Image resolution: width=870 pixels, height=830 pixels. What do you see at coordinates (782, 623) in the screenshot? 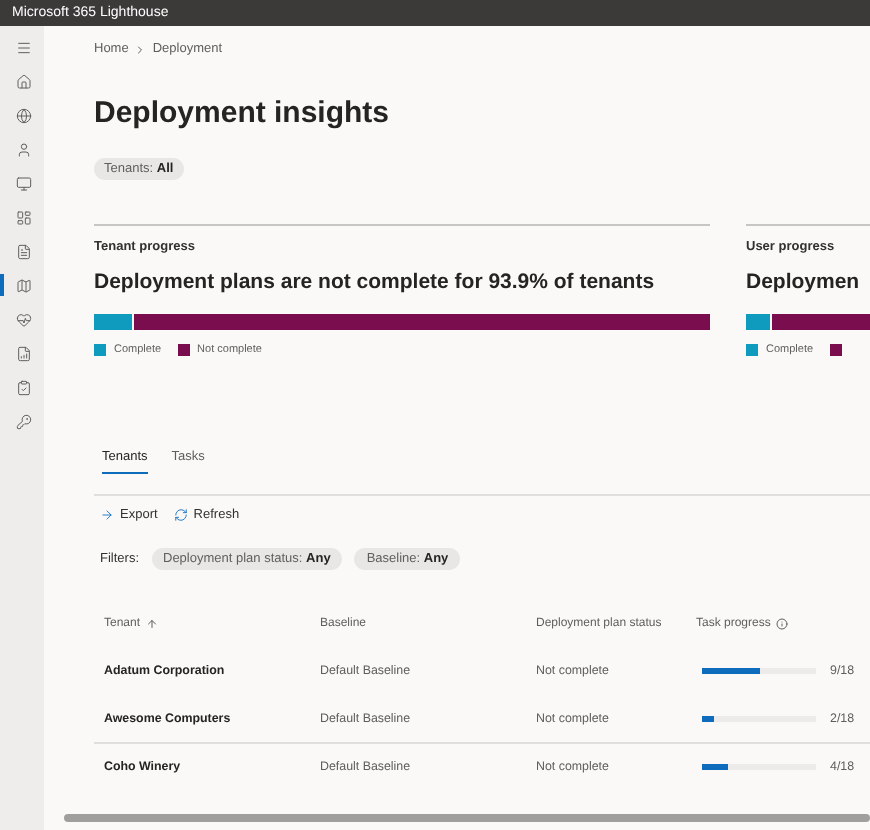
I see `info-icon` at bounding box center [782, 623].